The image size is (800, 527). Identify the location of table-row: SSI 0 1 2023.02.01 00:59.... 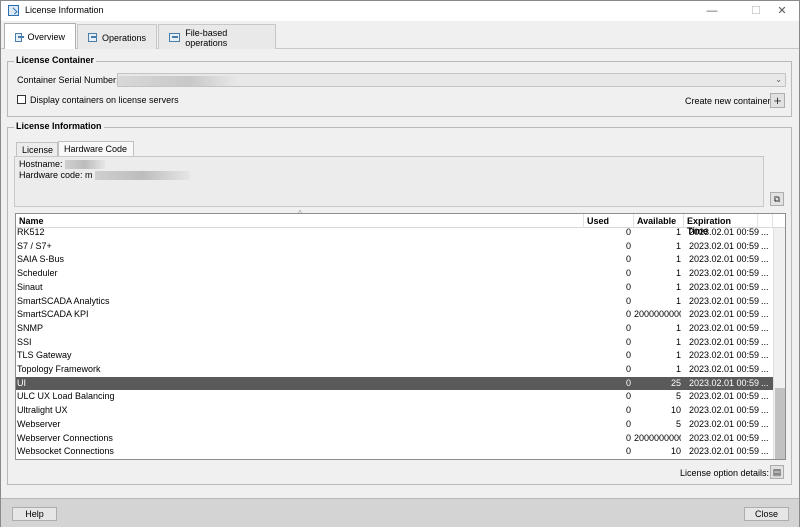
(394, 343).